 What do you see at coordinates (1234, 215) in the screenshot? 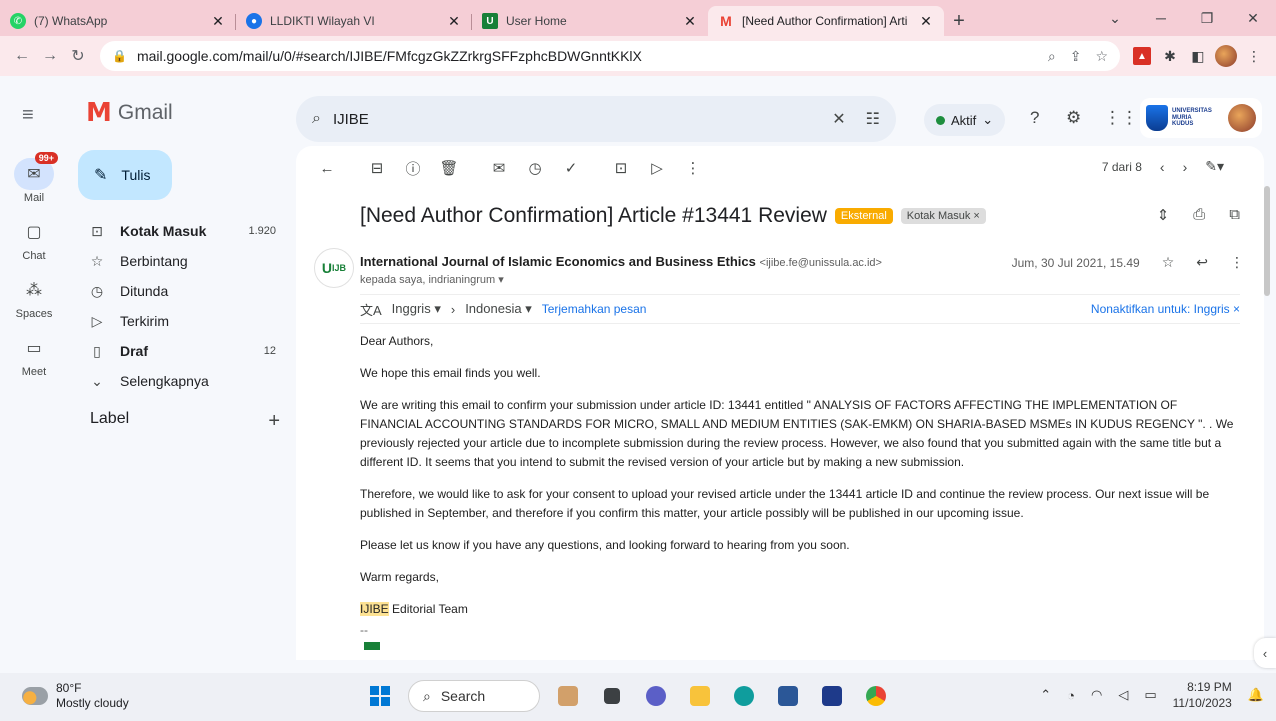
I see `open-new-window-icon: ⧉` at bounding box center [1234, 215].